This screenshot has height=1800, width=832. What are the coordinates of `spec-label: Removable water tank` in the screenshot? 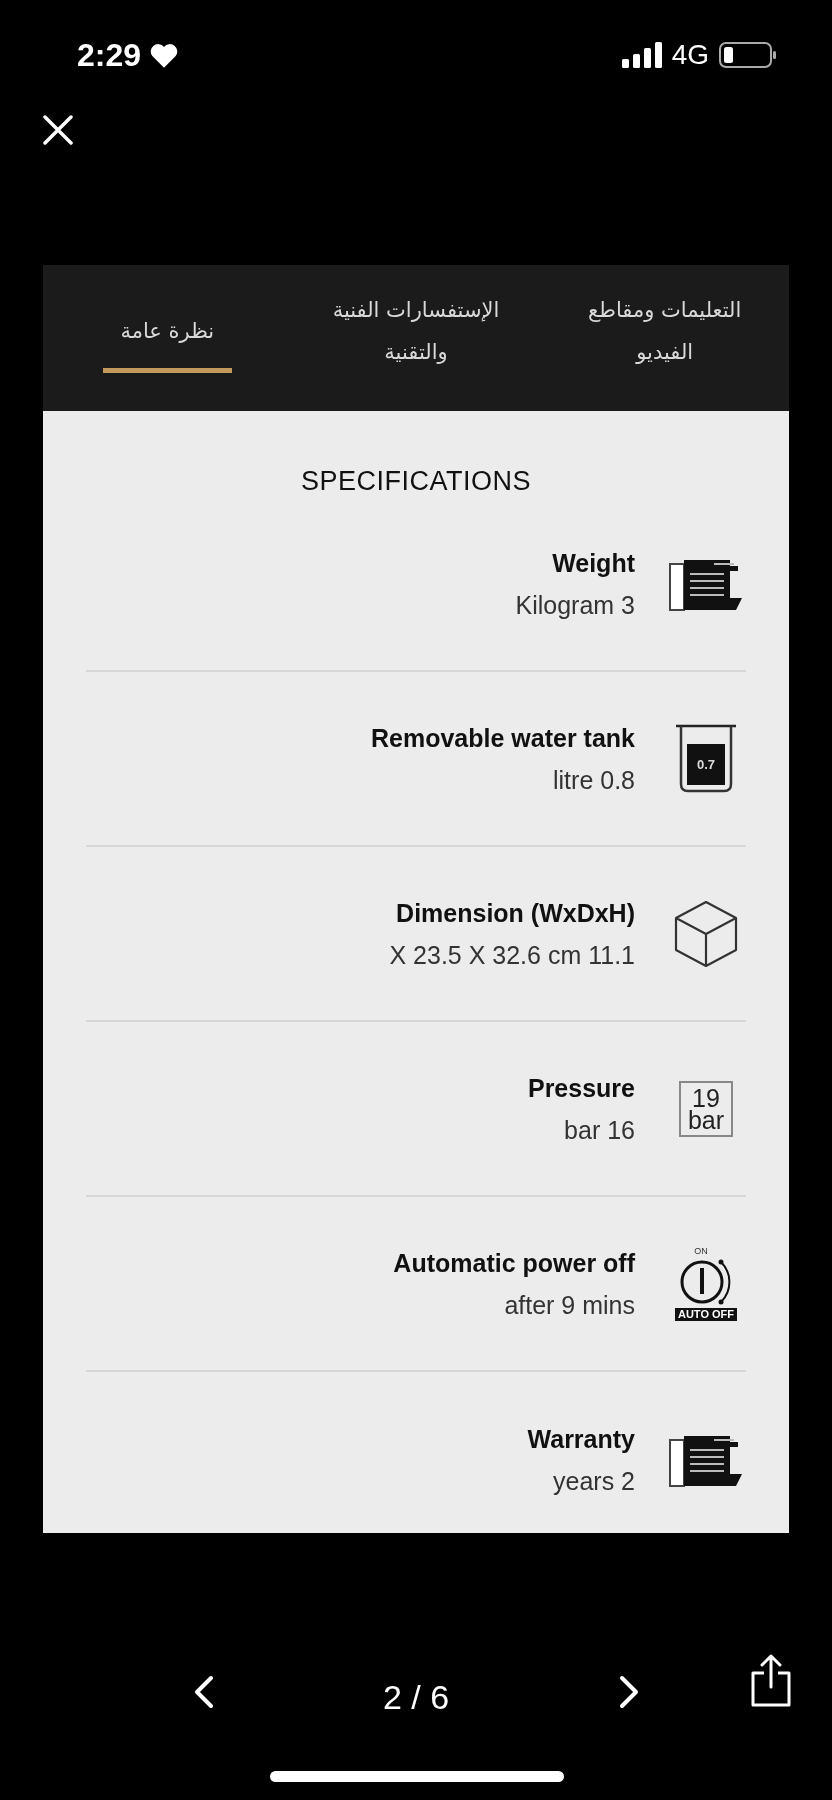 It's located at (503, 738).